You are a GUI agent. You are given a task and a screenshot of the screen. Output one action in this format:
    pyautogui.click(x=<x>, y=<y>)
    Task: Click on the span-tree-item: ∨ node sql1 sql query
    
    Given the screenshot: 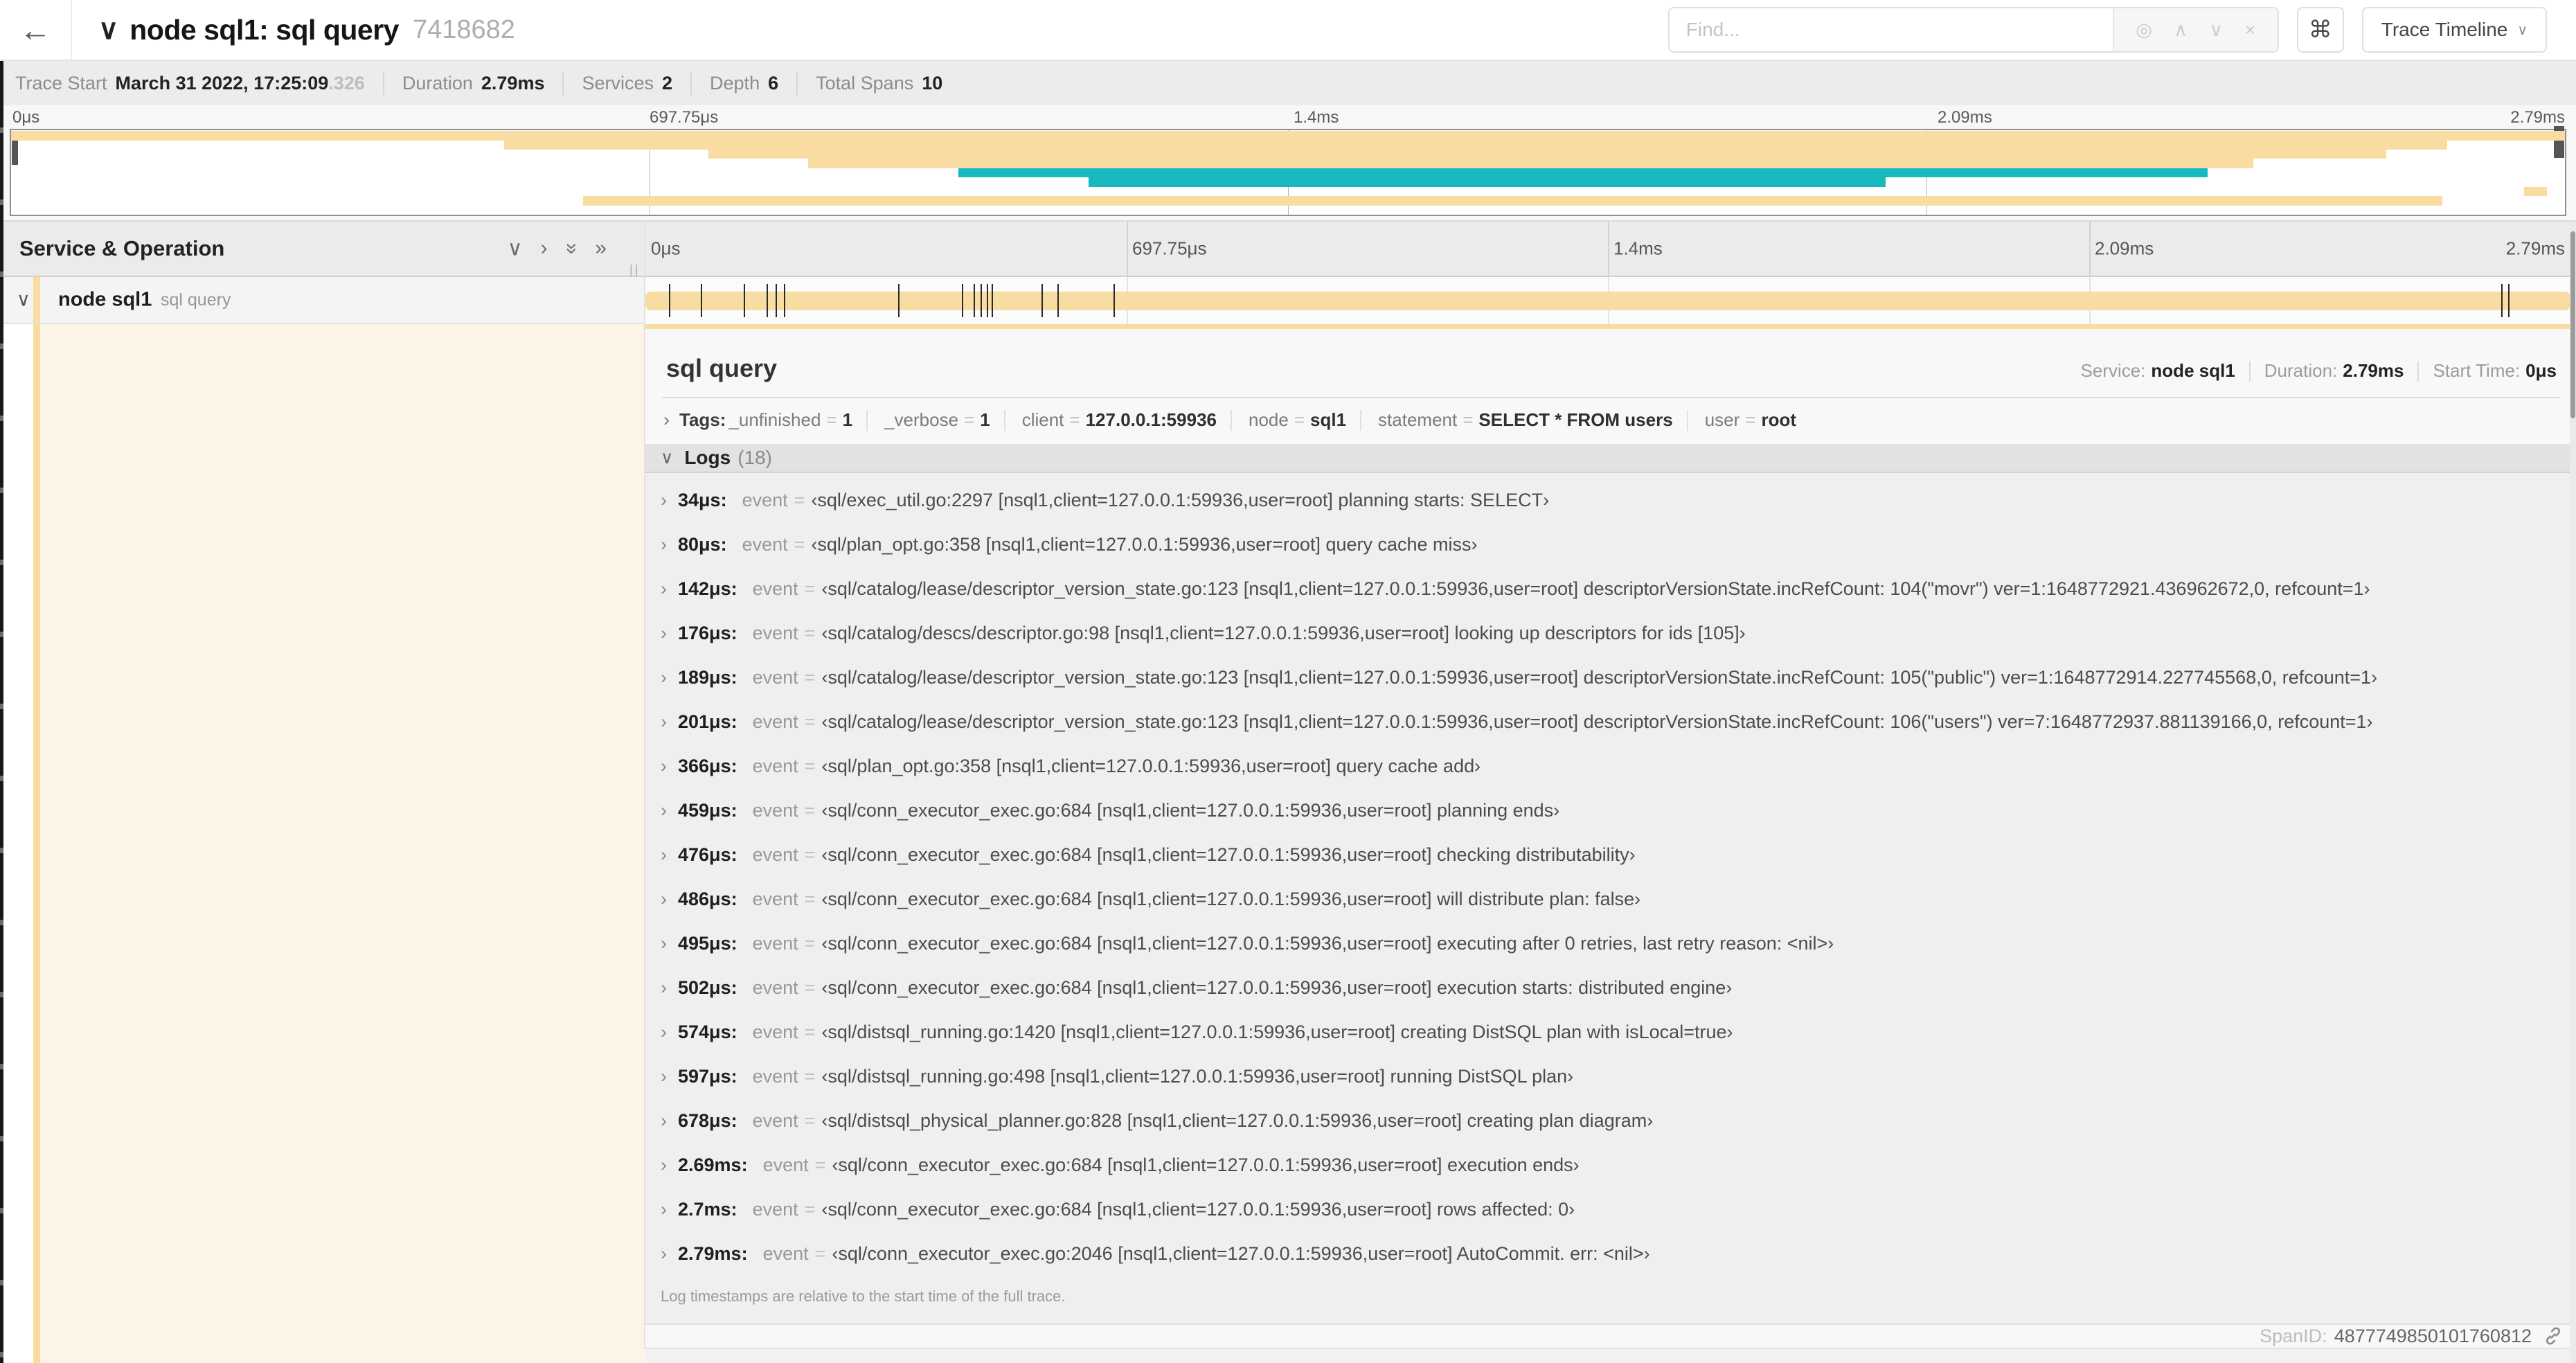 What is the action you would take?
    pyautogui.click(x=322, y=300)
    